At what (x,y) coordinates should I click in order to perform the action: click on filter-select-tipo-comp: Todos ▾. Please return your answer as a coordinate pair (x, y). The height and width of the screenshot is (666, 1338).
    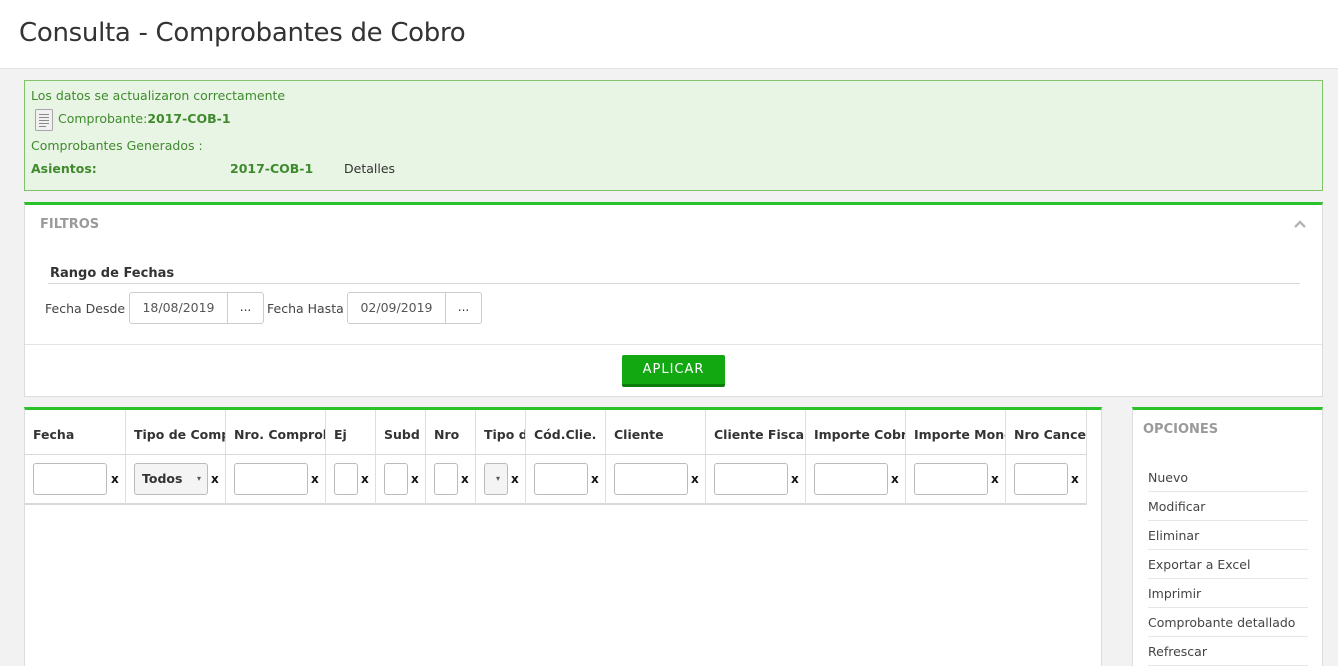
    Looking at the image, I should click on (171, 479).